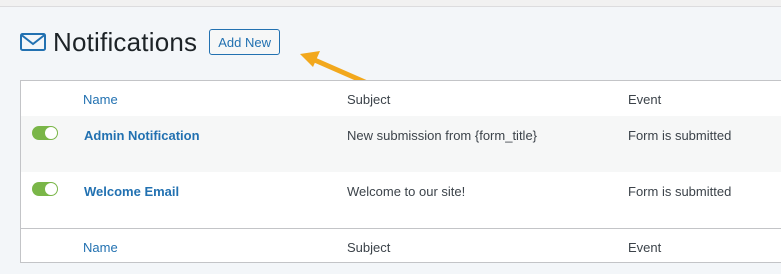  Describe the element at coordinates (142, 135) in the screenshot. I see `notification-name-link: Admin Notification` at that location.